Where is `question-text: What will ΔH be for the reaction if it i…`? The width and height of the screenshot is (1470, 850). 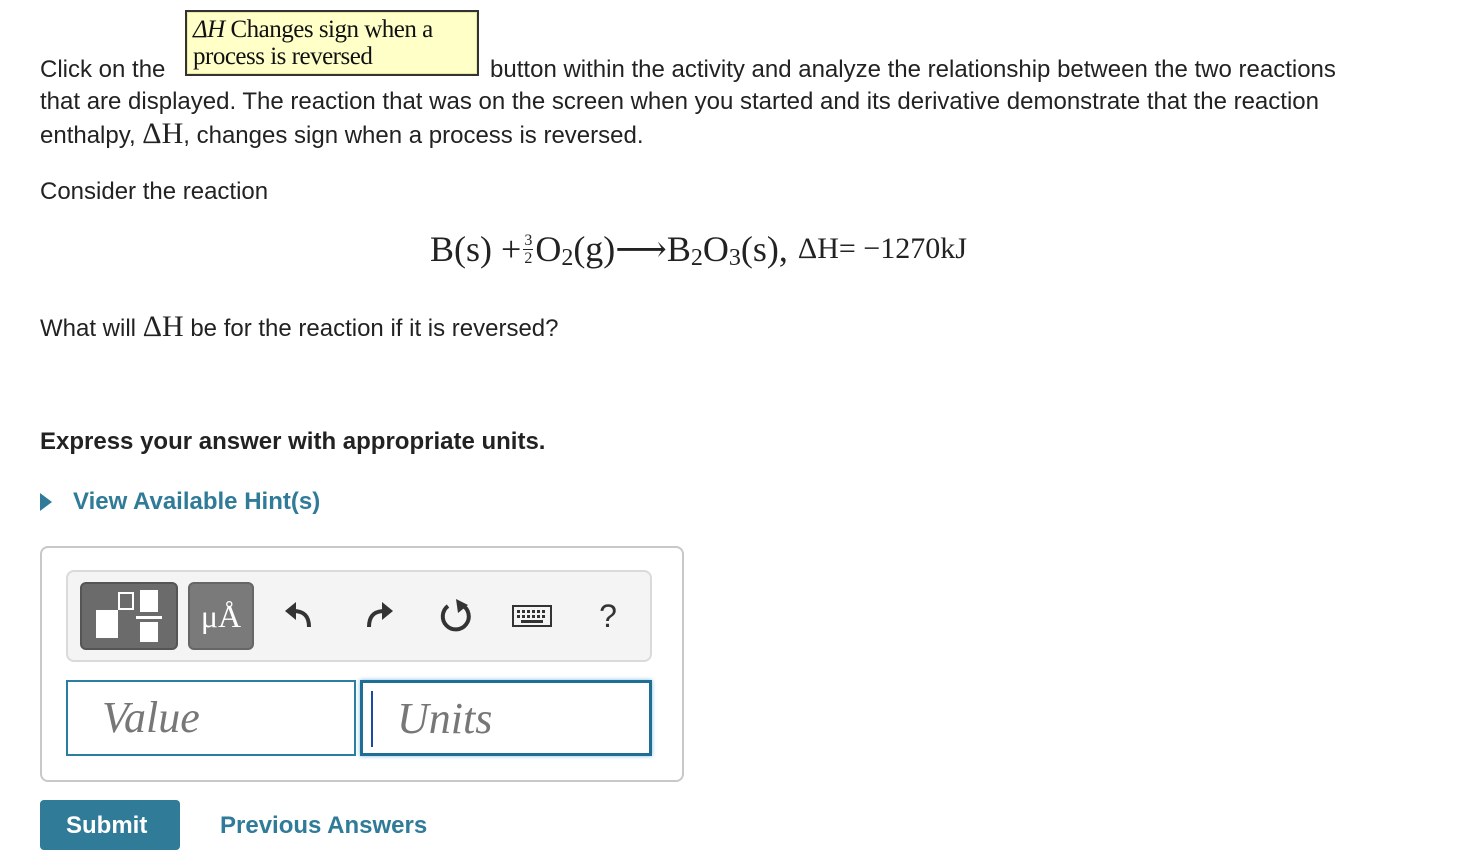 question-text: What will ΔH be for the reaction if it i… is located at coordinates (299, 326).